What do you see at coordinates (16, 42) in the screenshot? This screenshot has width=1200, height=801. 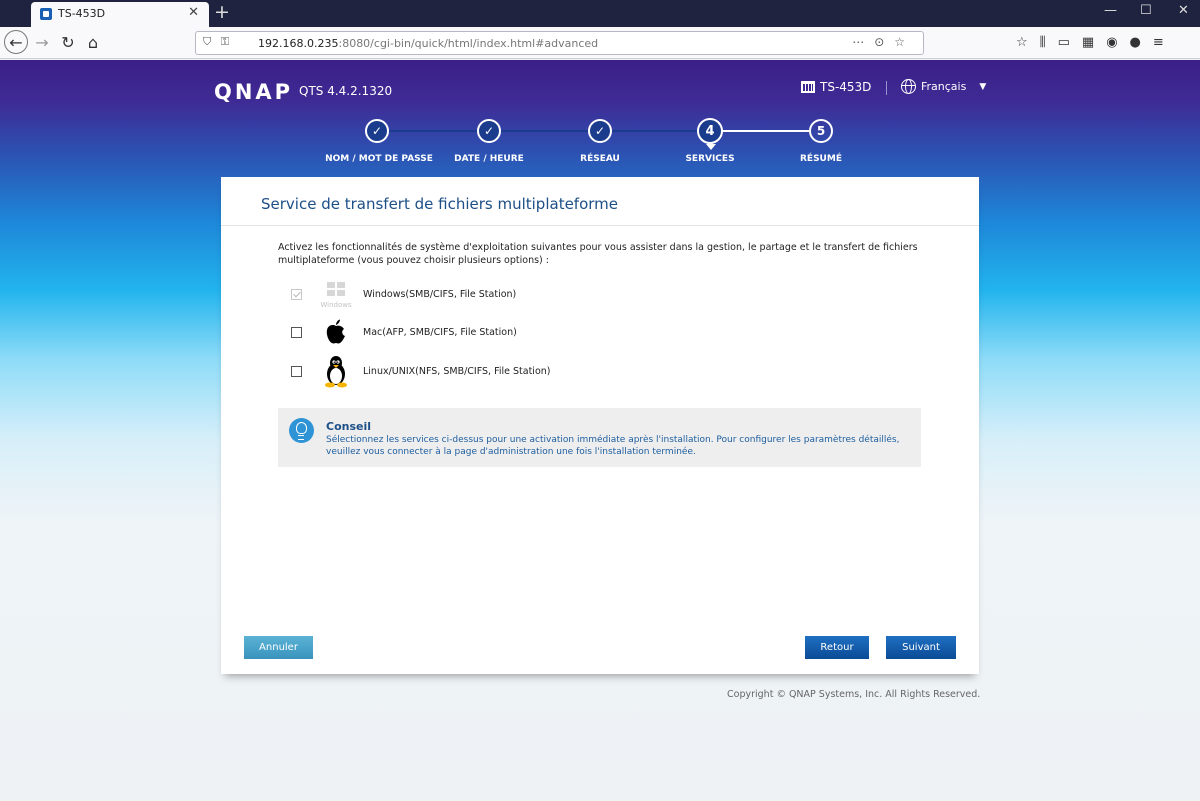 I see `back-arrow-icon: ←` at bounding box center [16, 42].